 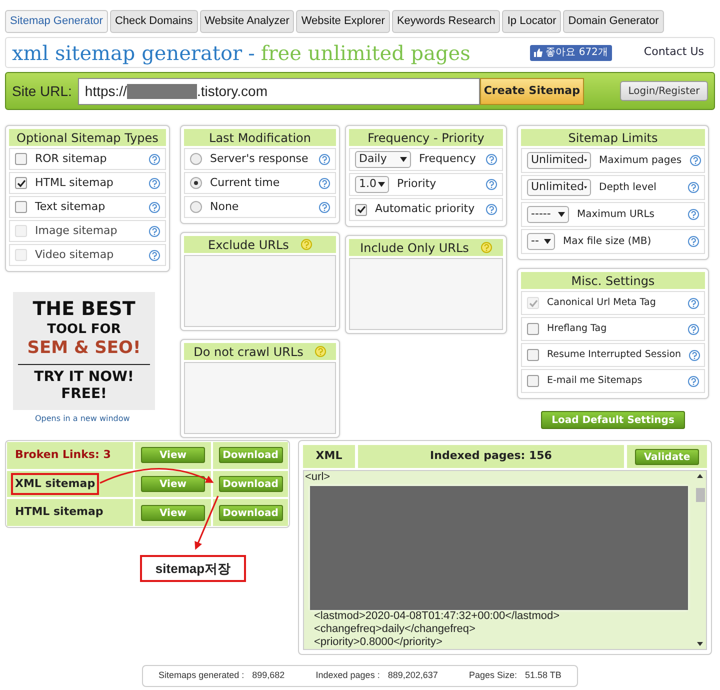 What do you see at coordinates (59, 512) in the screenshot?
I see `result-label: HTML sitemap` at bounding box center [59, 512].